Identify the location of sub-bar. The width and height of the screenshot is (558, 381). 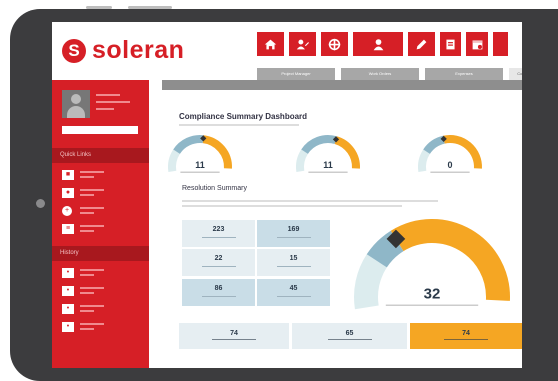
(342, 85).